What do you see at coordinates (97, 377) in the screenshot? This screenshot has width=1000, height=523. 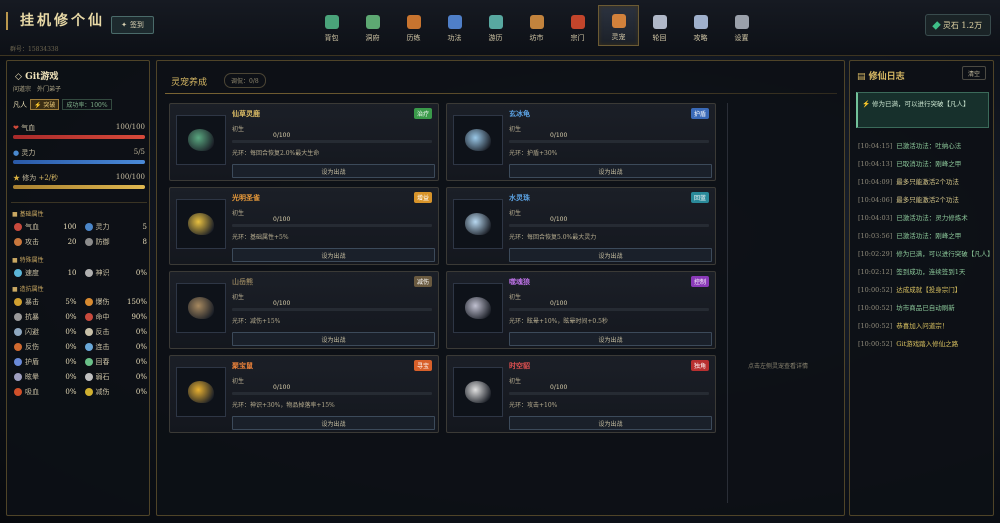 I see `attr-key: 弱石` at bounding box center [97, 377].